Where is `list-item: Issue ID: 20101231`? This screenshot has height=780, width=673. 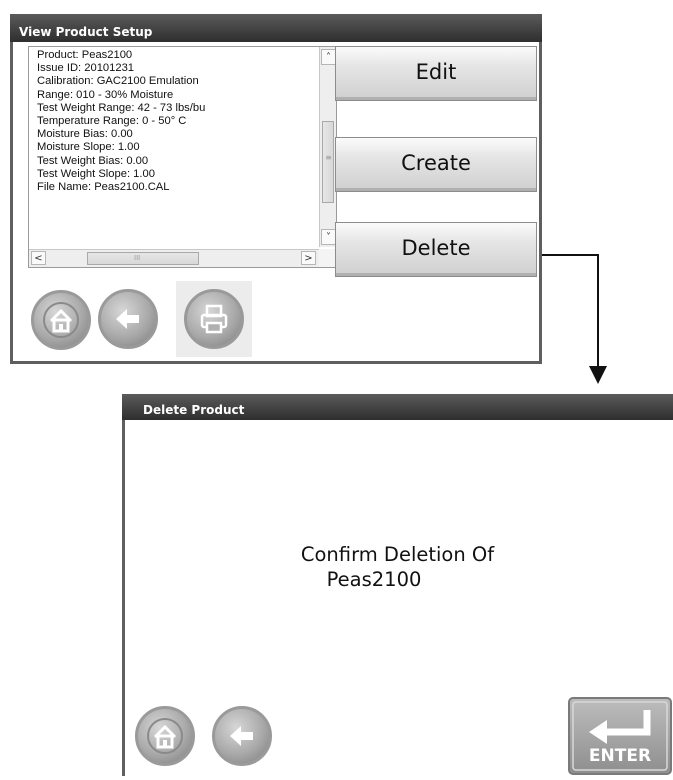 list-item: Issue ID: 20101231 is located at coordinates (86, 68).